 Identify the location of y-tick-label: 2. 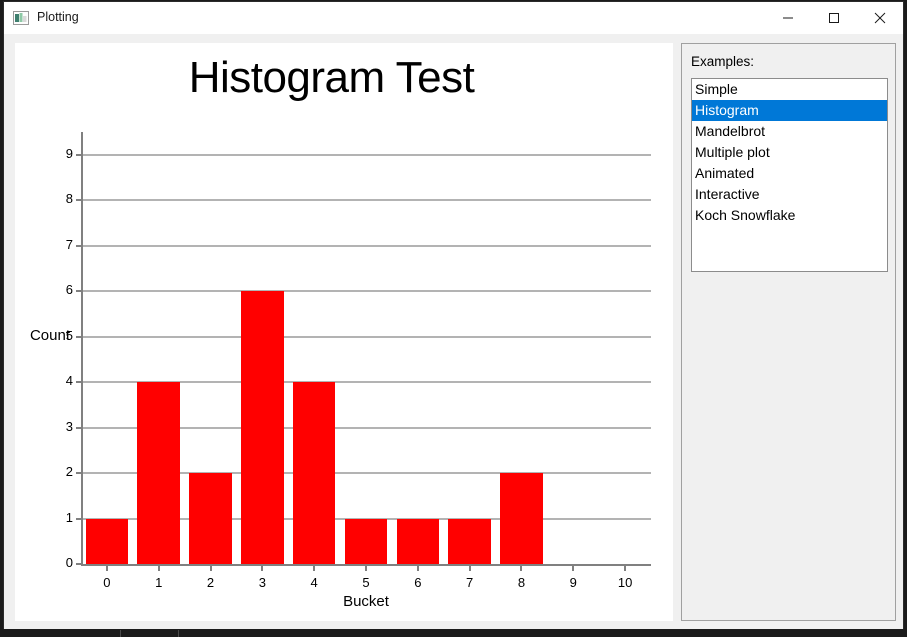
(69, 472).